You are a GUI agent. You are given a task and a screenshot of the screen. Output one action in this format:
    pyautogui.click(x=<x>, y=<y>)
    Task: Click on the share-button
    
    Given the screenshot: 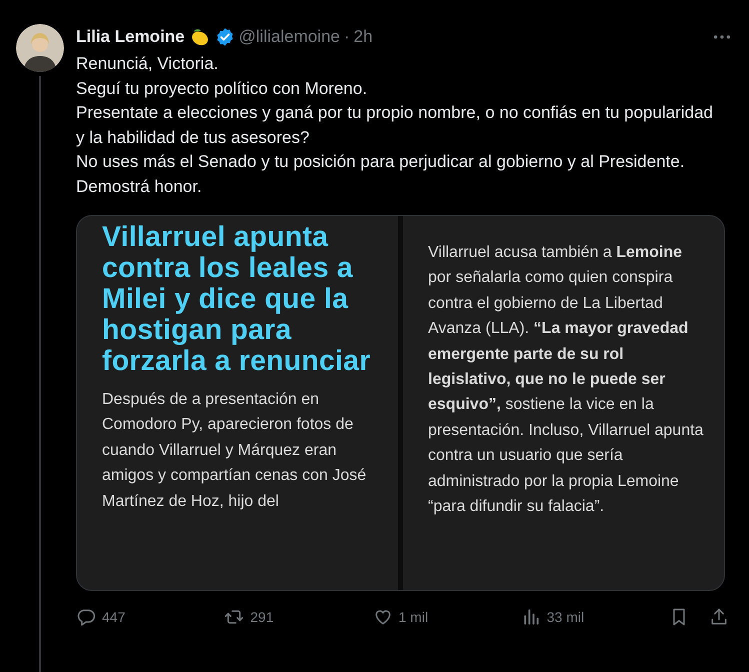 What is the action you would take?
    pyautogui.click(x=719, y=617)
    